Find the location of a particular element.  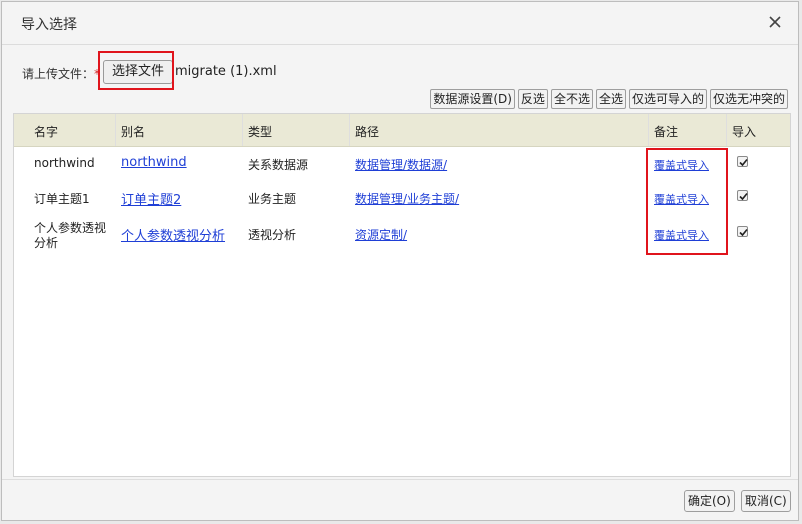

row-alias-link: northwind is located at coordinates (154, 162).